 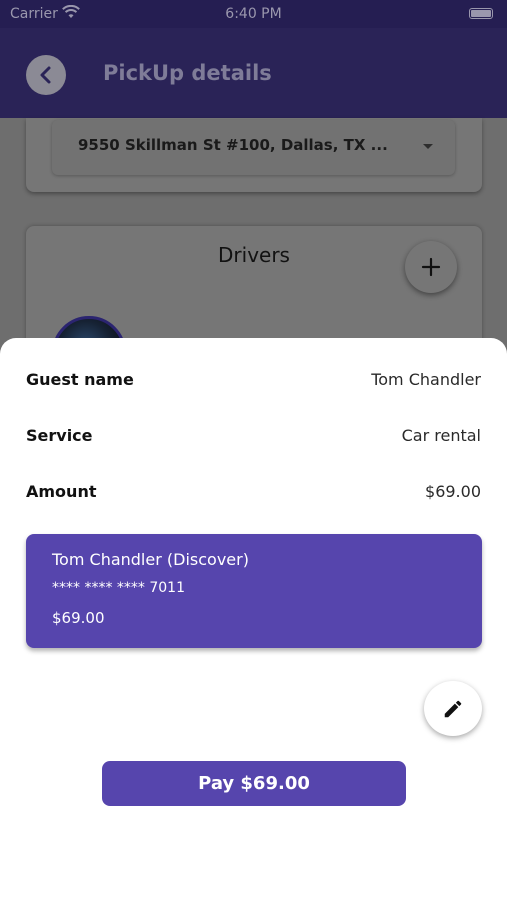 I want to click on edit-payment-button, so click(x=453, y=708).